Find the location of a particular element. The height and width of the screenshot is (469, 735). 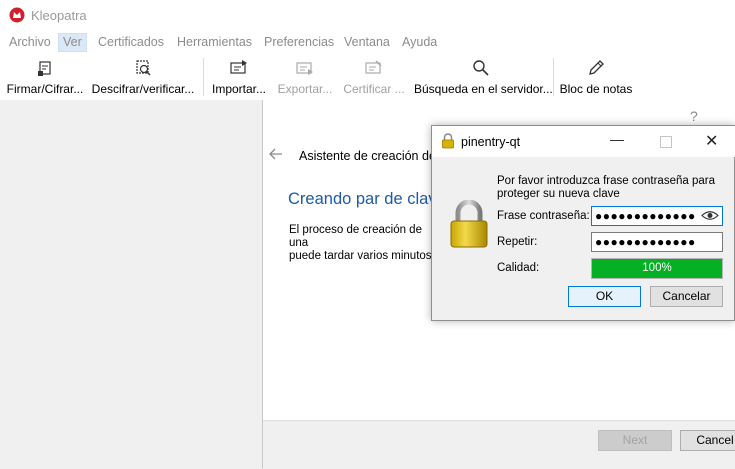

pinentry-cancel-button: Cancelar is located at coordinates (686, 296).